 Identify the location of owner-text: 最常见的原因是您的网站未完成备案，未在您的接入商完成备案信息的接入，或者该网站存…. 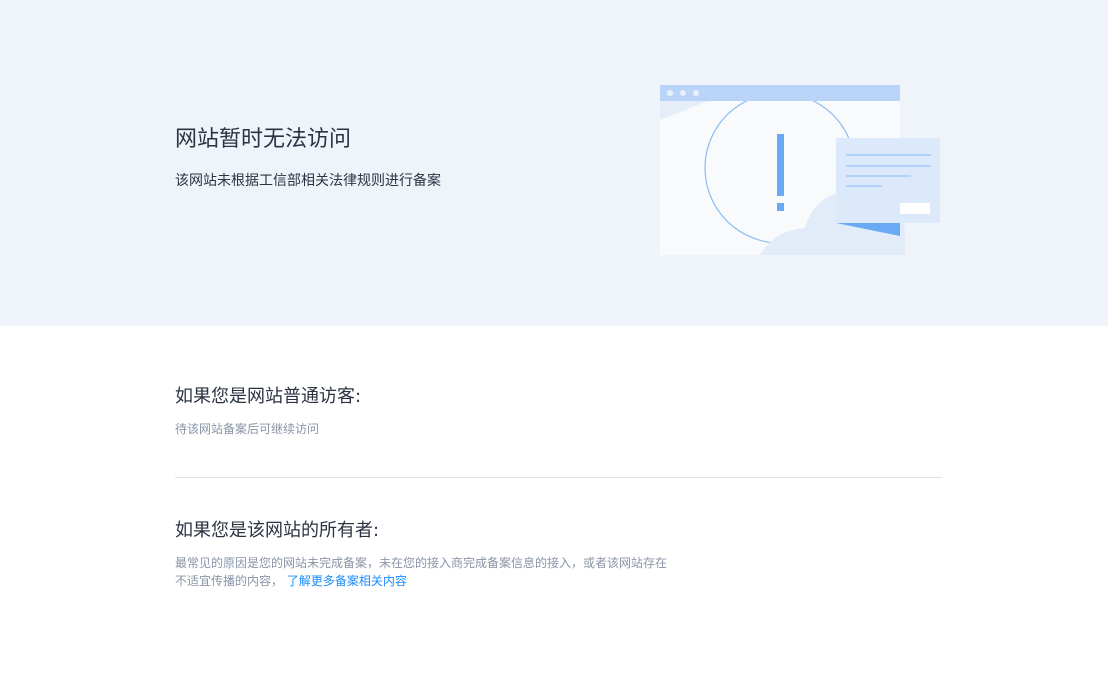
(560, 572).